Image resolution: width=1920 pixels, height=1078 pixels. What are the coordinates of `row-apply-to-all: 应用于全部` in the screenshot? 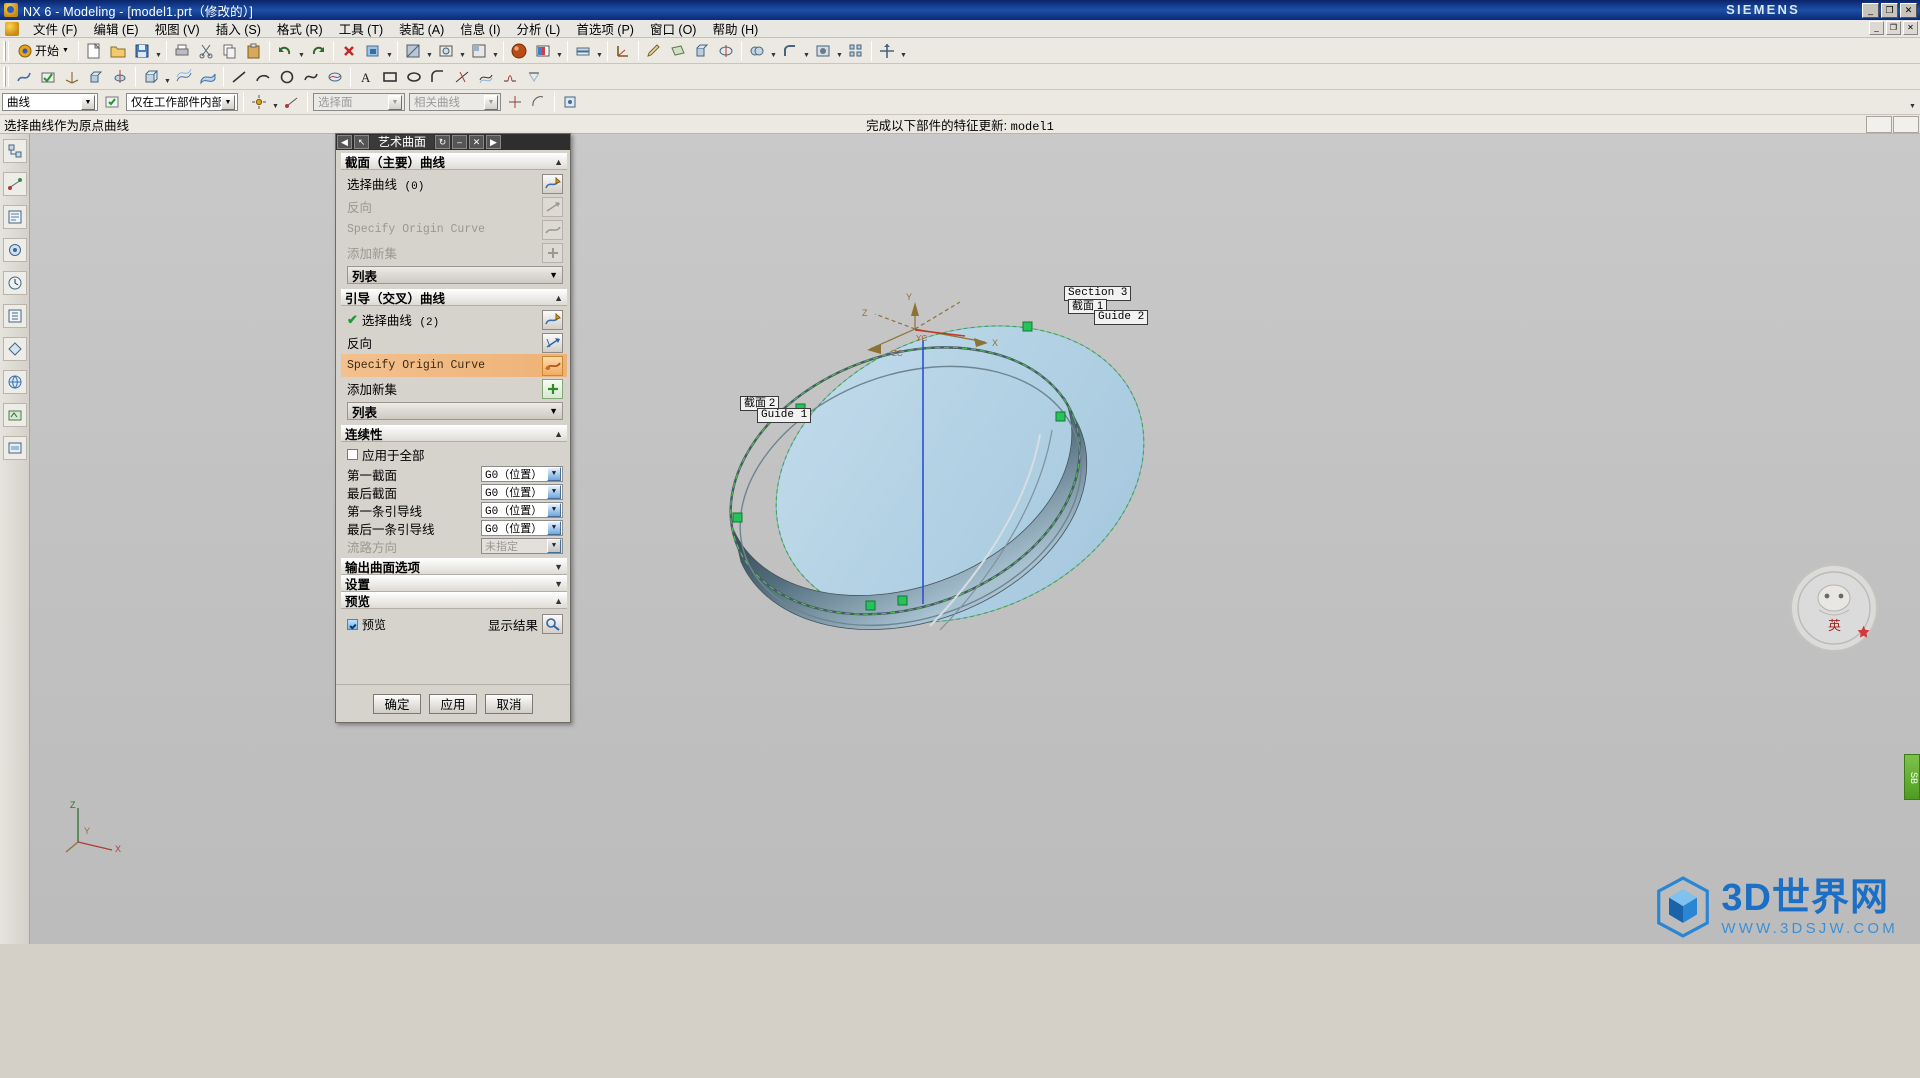 It's located at (454, 454).